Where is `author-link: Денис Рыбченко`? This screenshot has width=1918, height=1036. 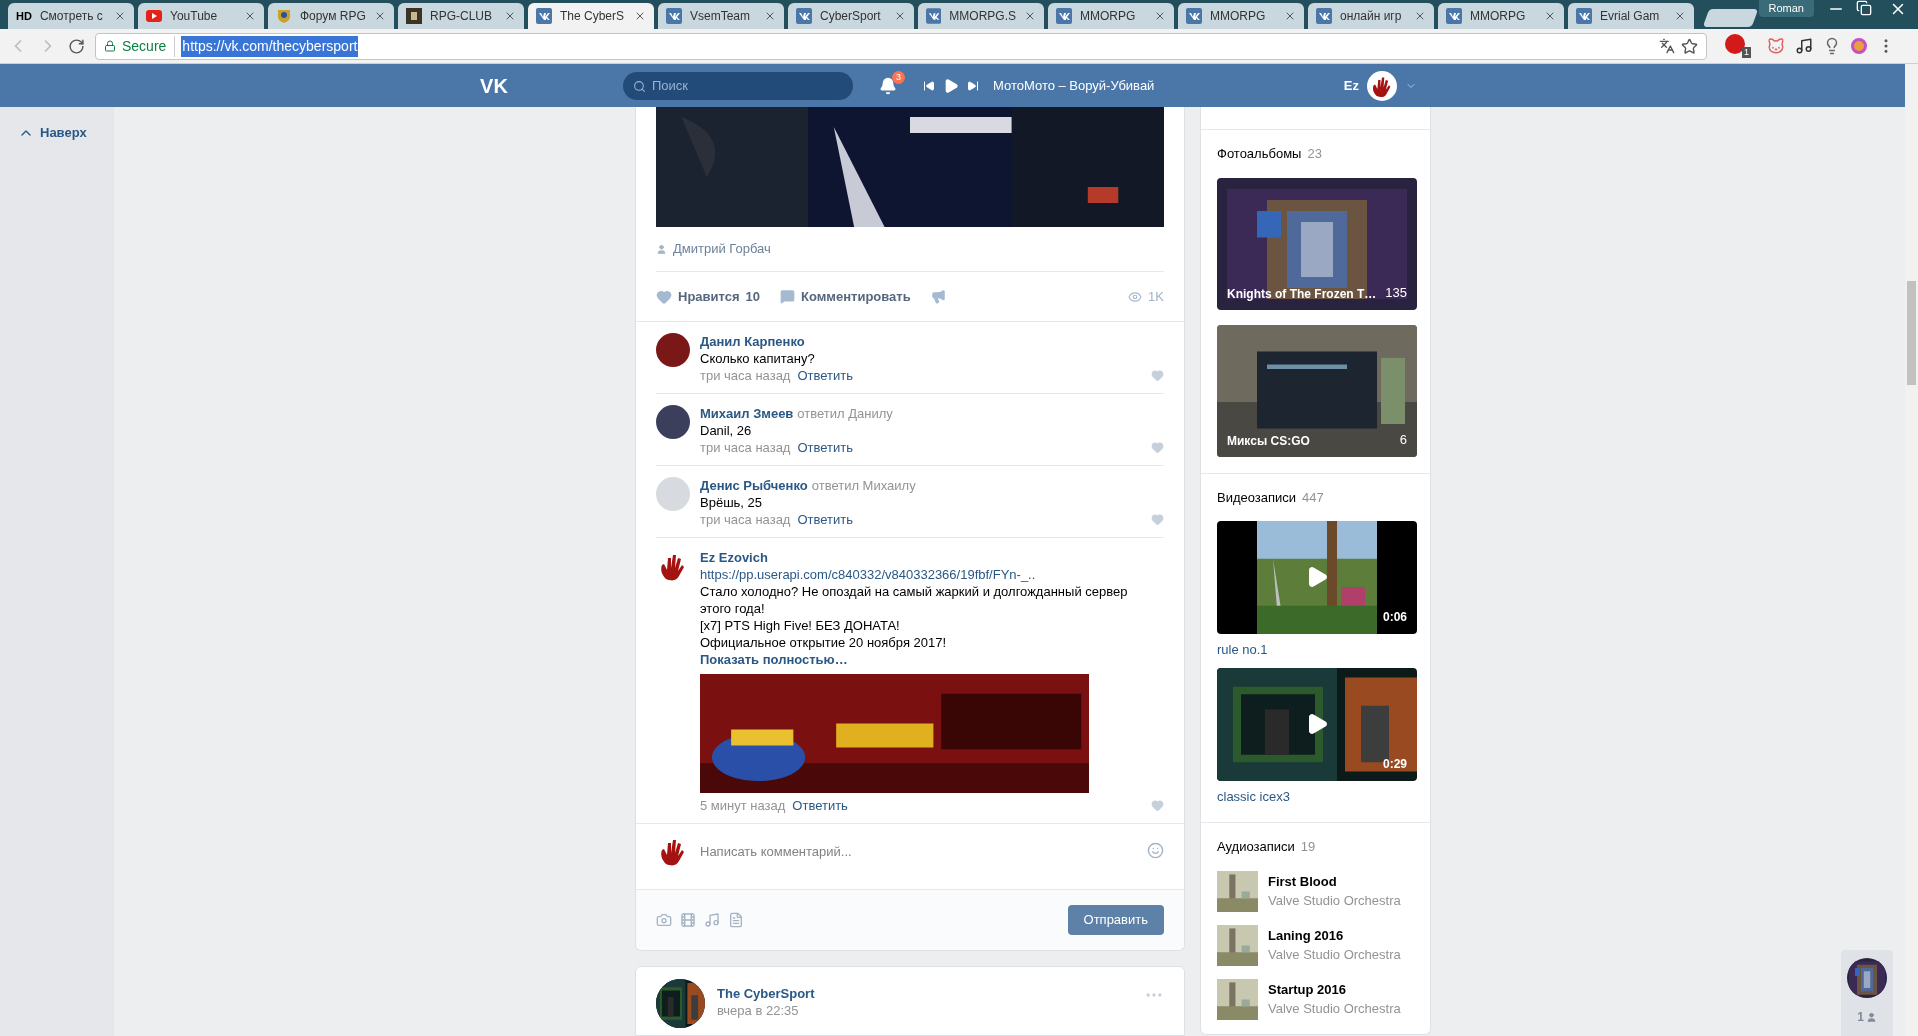 author-link: Денис Рыбченко is located at coordinates (754, 485).